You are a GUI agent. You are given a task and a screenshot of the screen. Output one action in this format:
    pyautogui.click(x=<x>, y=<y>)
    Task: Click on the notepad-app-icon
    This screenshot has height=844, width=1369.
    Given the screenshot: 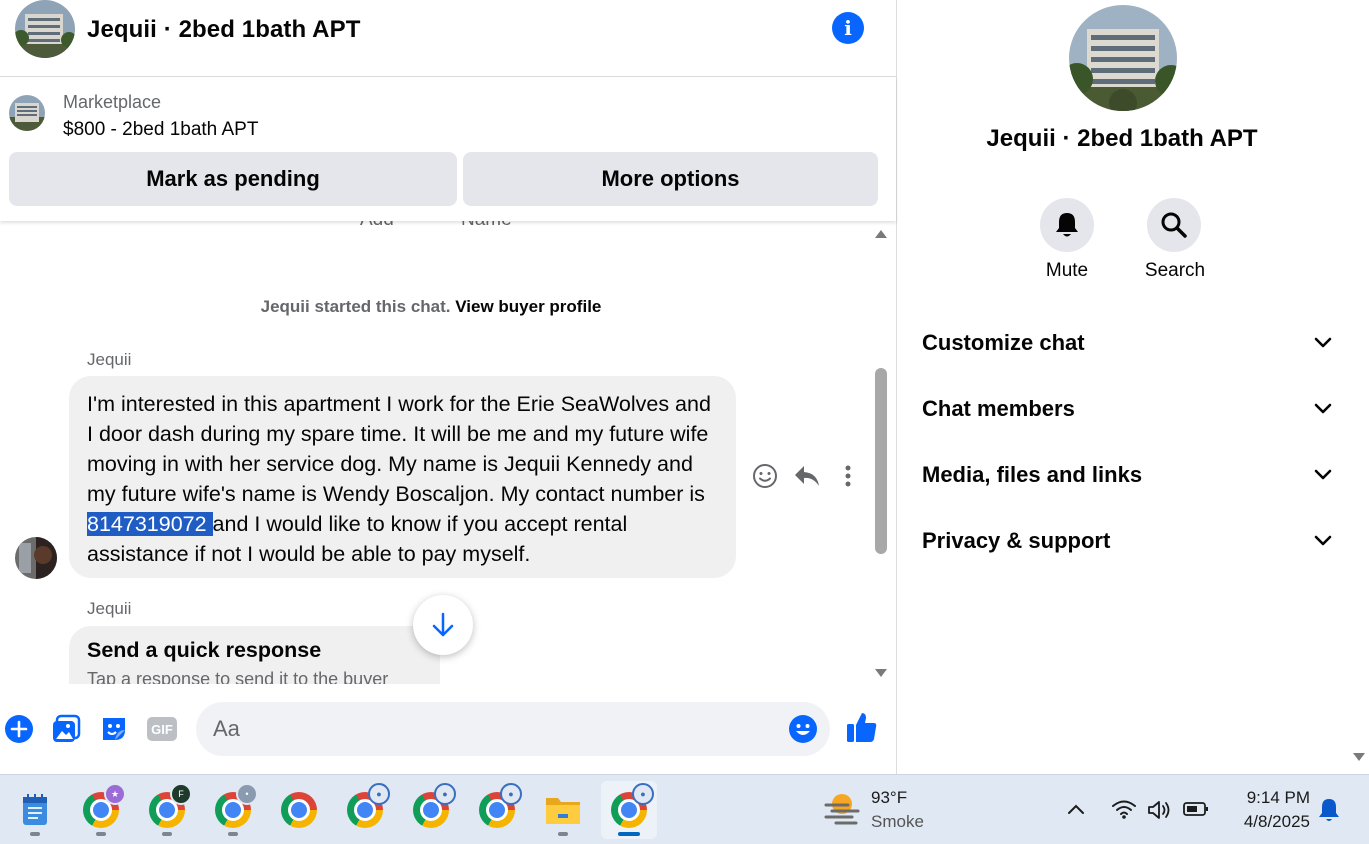 What is the action you would take?
    pyautogui.click(x=35, y=810)
    